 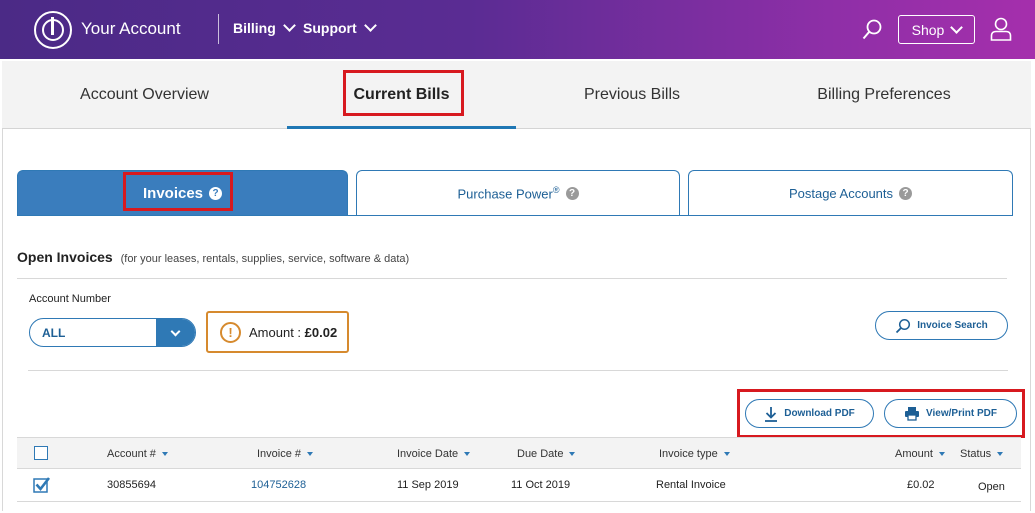 What do you see at coordinates (505, 194) in the screenshot?
I see `subtab-label-text: Purchase Power` at bounding box center [505, 194].